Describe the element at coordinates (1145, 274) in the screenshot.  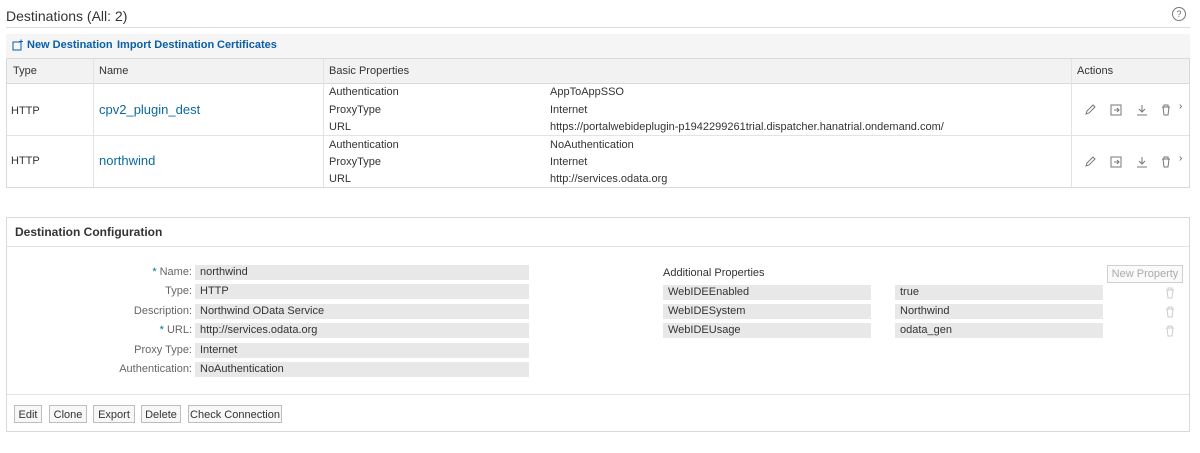
I see `new-property-button: New Property` at that location.